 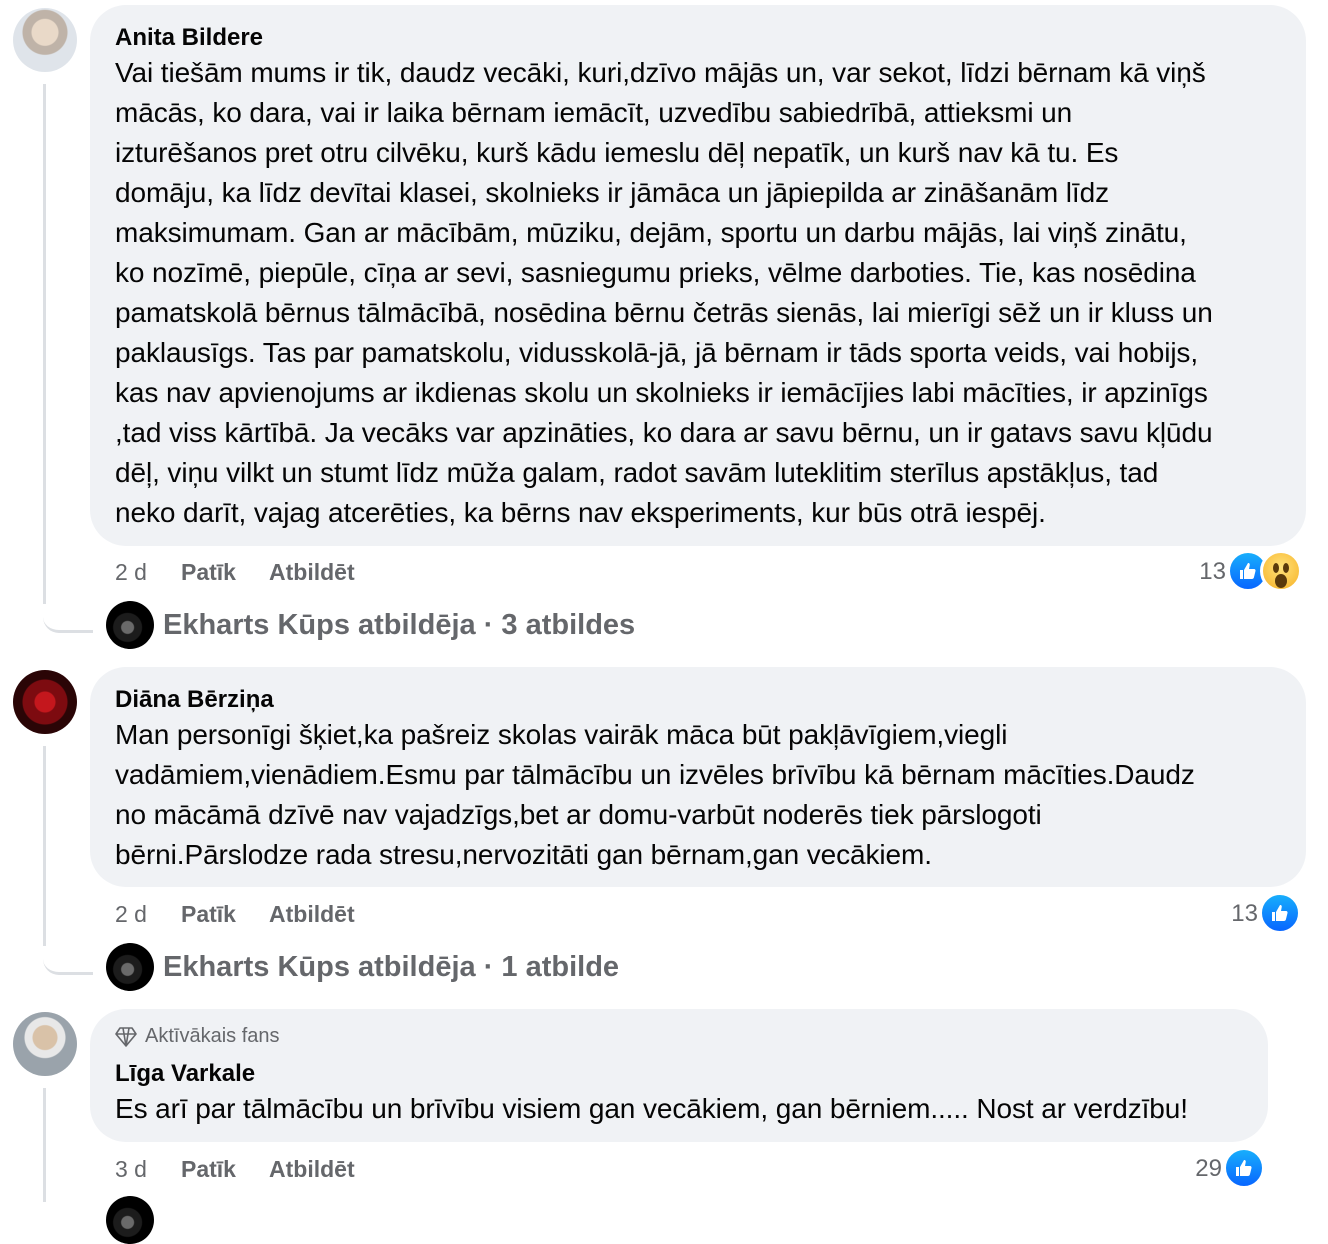 What do you see at coordinates (185, 1074) in the screenshot?
I see `comment-author: Līga Varkale` at bounding box center [185, 1074].